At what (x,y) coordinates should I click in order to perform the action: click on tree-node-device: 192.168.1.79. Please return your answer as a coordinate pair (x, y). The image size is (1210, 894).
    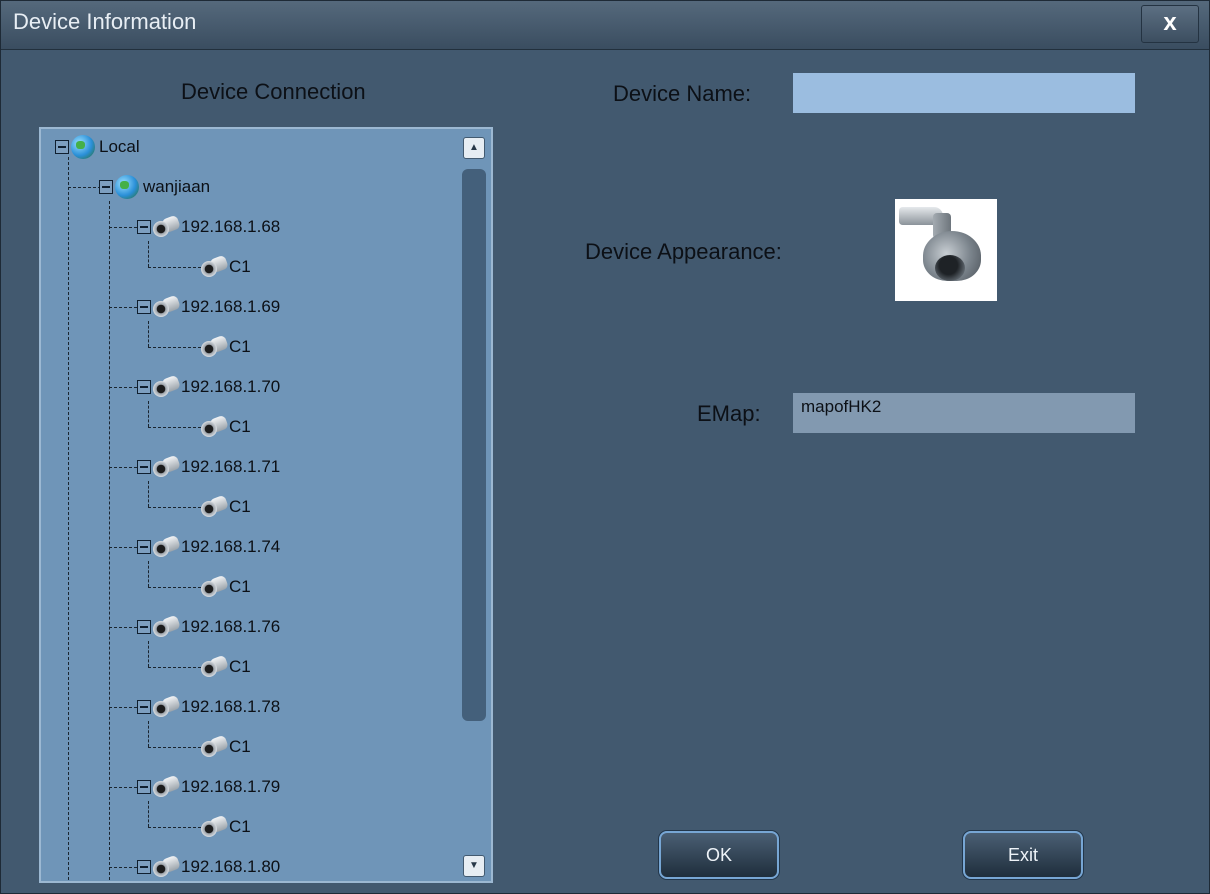
    Looking at the image, I should click on (208, 787).